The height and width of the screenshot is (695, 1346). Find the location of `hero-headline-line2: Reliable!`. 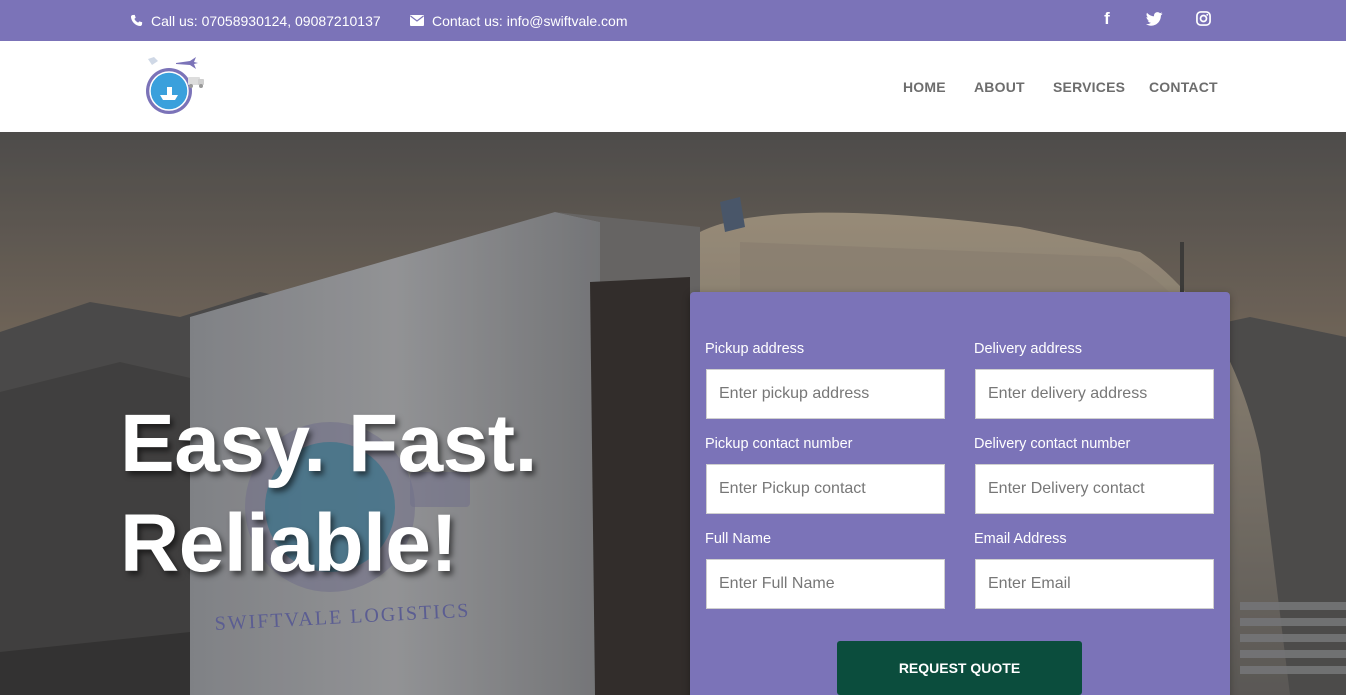

hero-headline-line2: Reliable! is located at coordinates (289, 543).